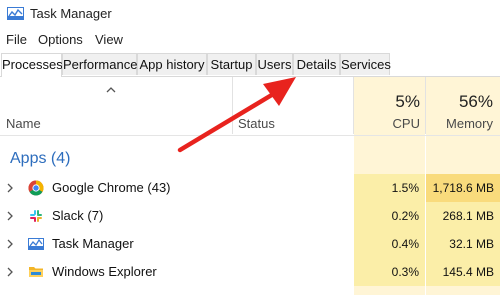  What do you see at coordinates (111, 90) in the screenshot?
I see `sort-ascending-icon` at bounding box center [111, 90].